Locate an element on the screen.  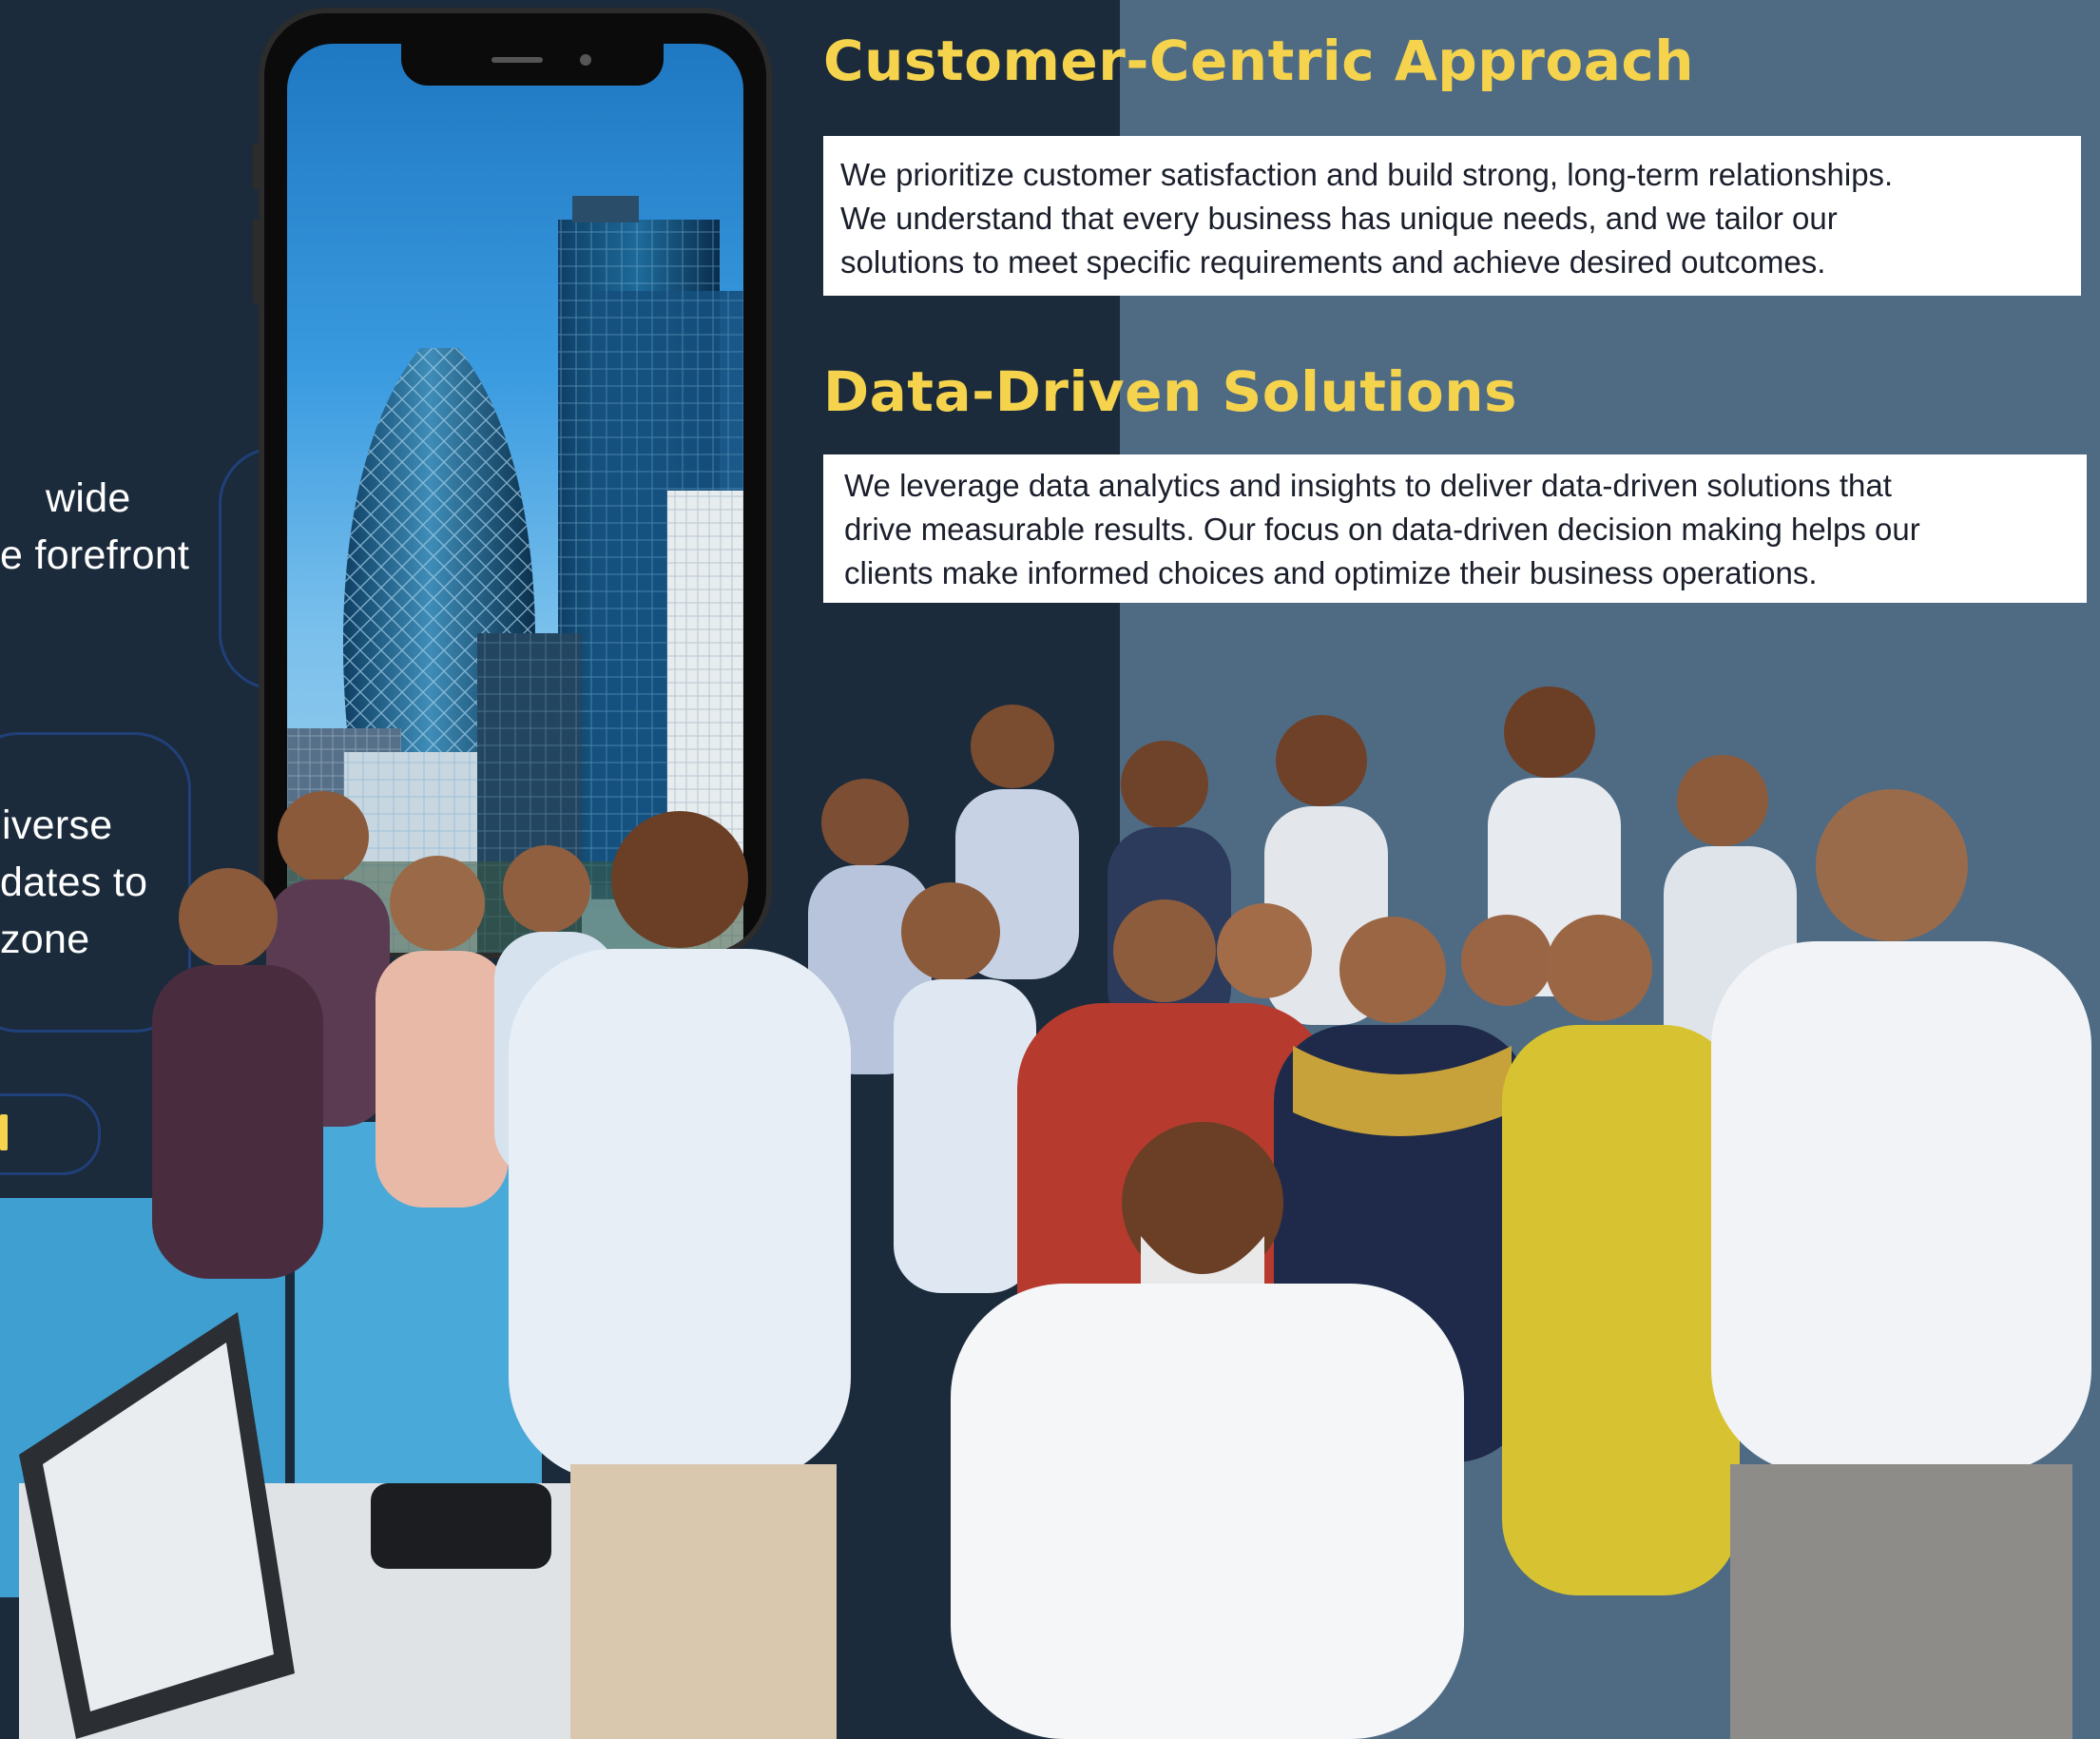
phone-camera is located at coordinates (585, 60).